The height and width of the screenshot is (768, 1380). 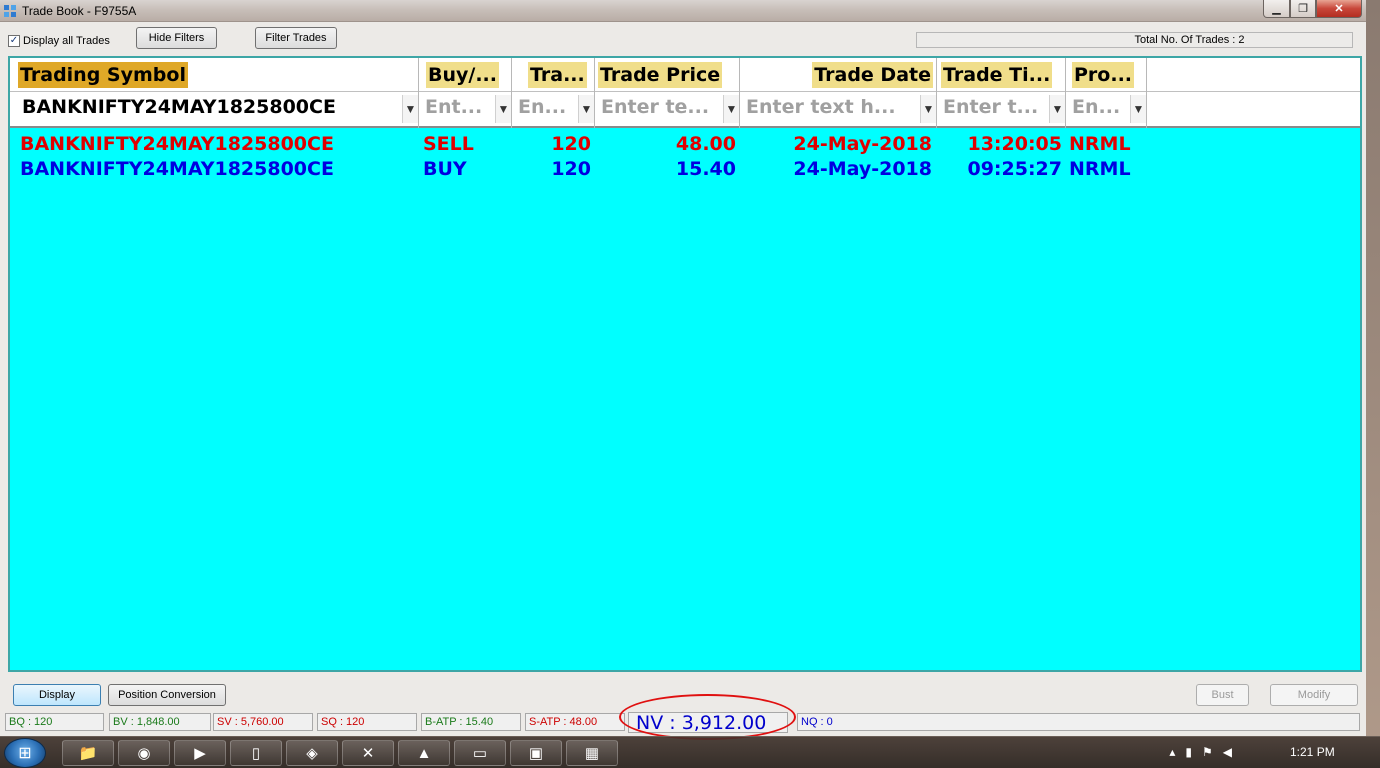 I want to click on action-bar: Display Position Conversion Bust Modify, so click(x=683, y=694).